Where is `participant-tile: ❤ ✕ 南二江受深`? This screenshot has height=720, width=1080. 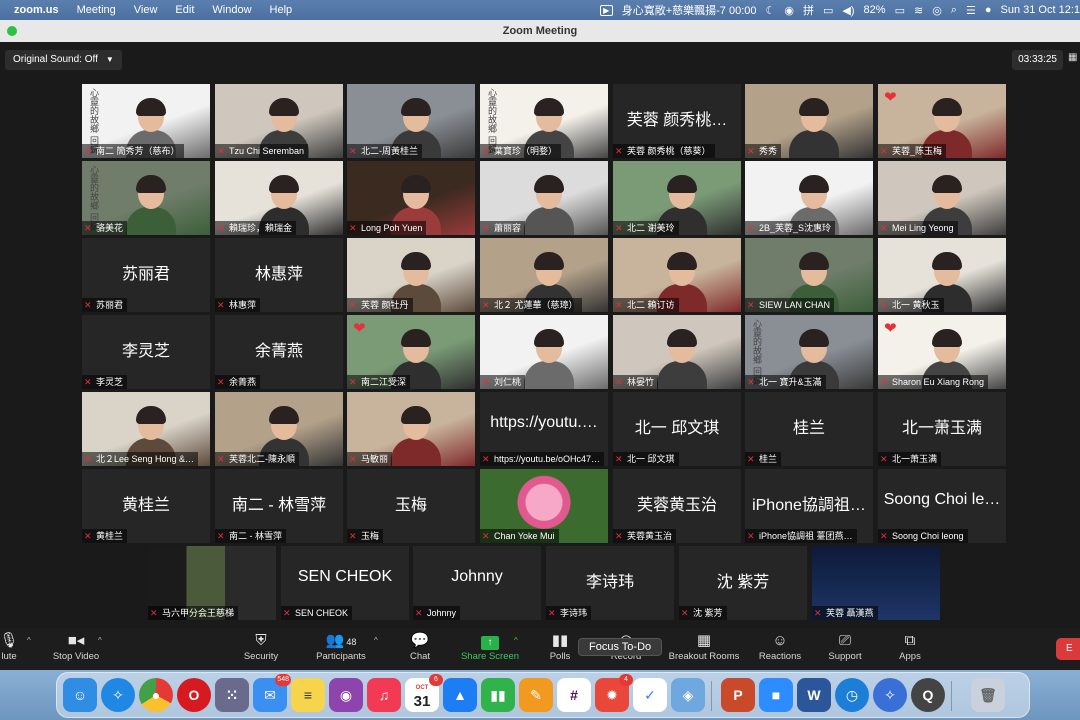
participant-tile: ❤ ✕ 南二江受深 is located at coordinates (411, 352).